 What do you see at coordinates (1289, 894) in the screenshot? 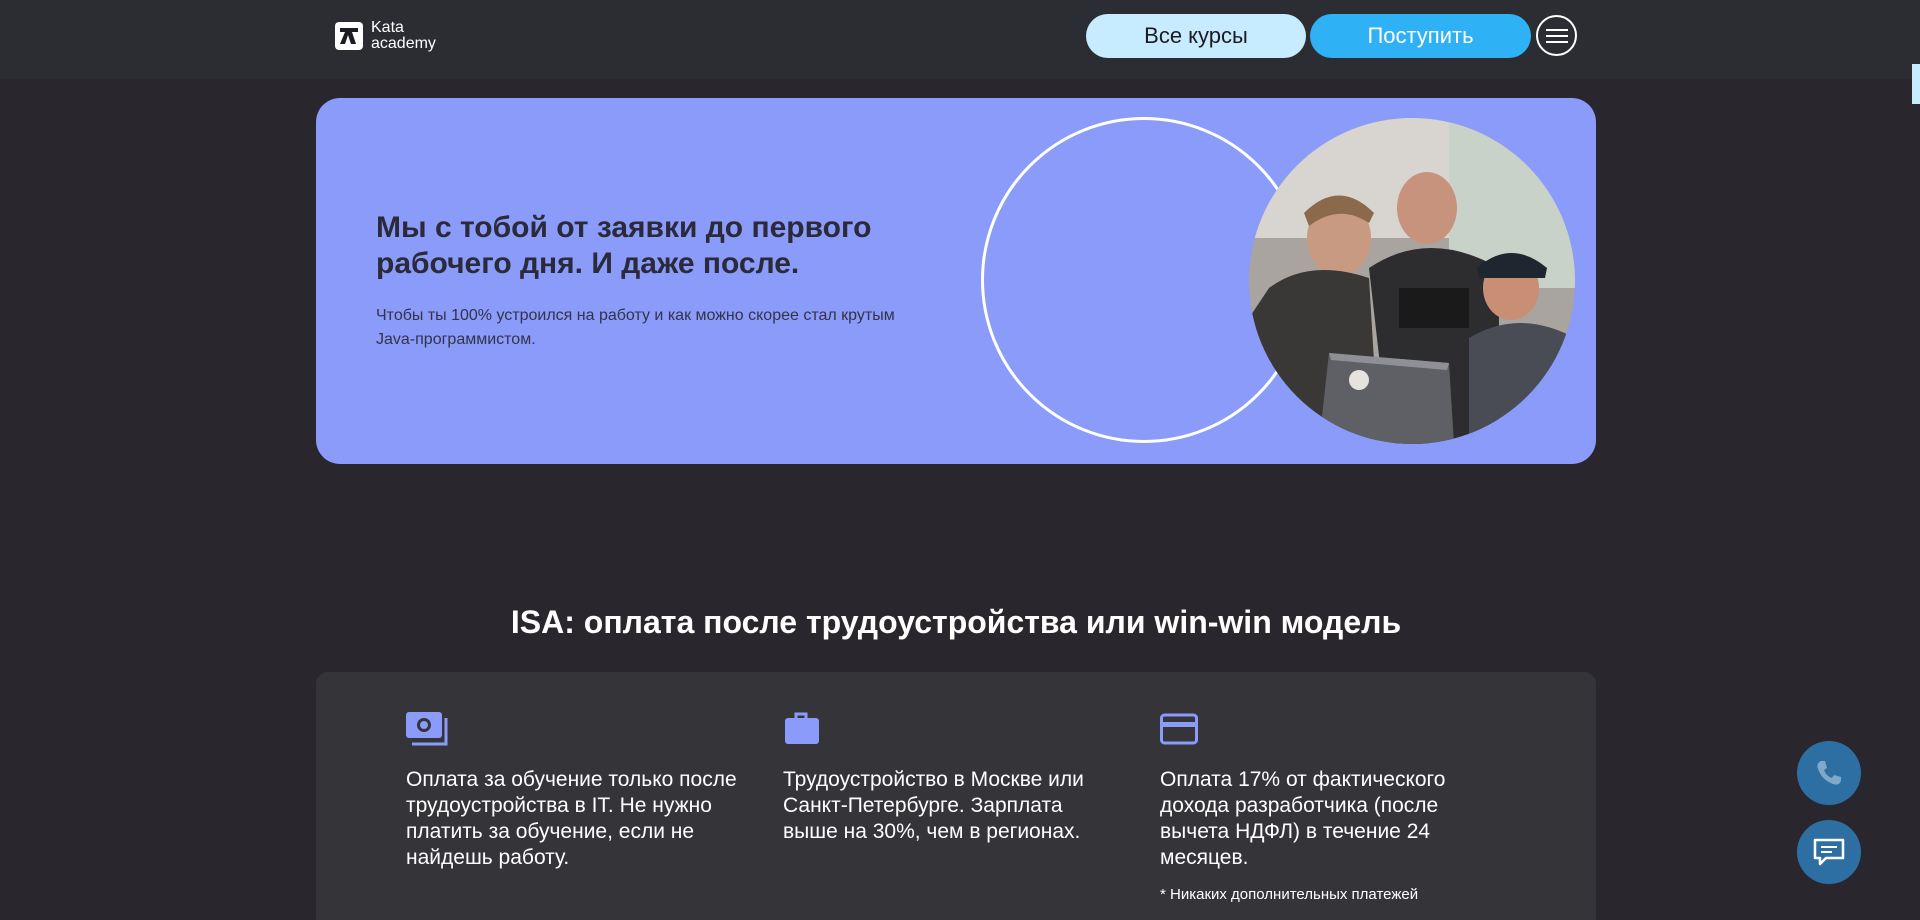
I see `feature-footnote: * Никаких дополнительных платежей` at bounding box center [1289, 894].